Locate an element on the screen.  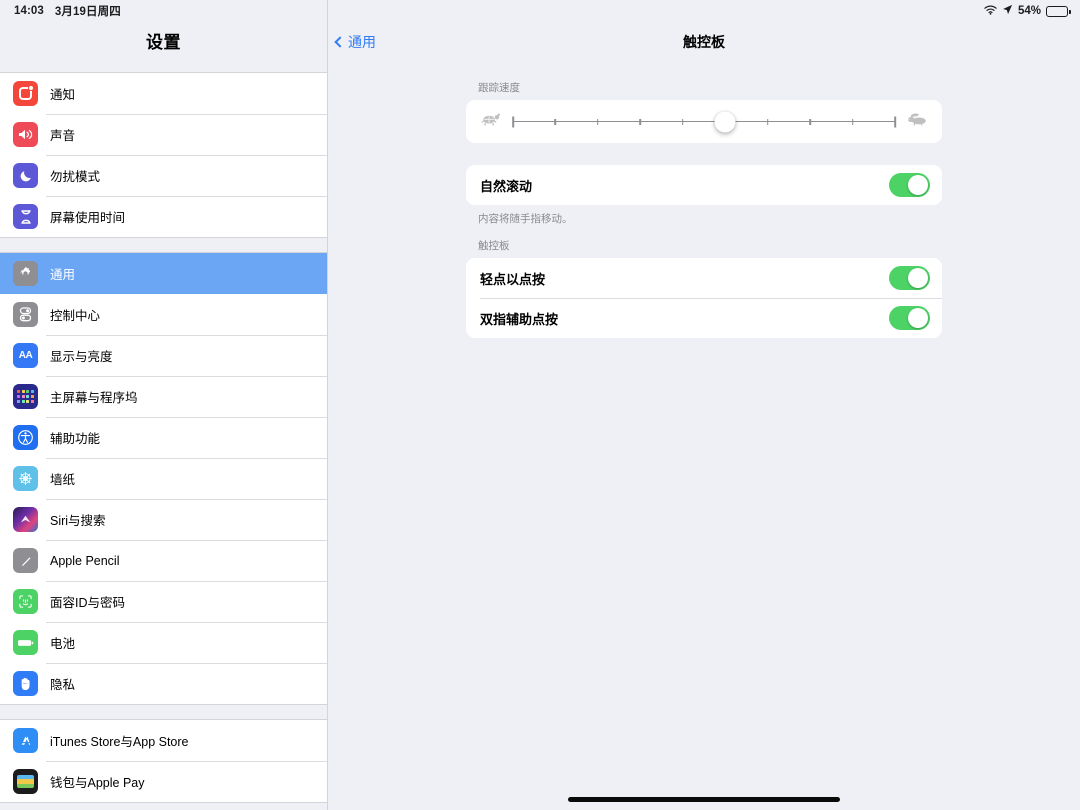
sidebar-item-display-brightness: AA 显示与亮度 is located at coordinates (163, 355).